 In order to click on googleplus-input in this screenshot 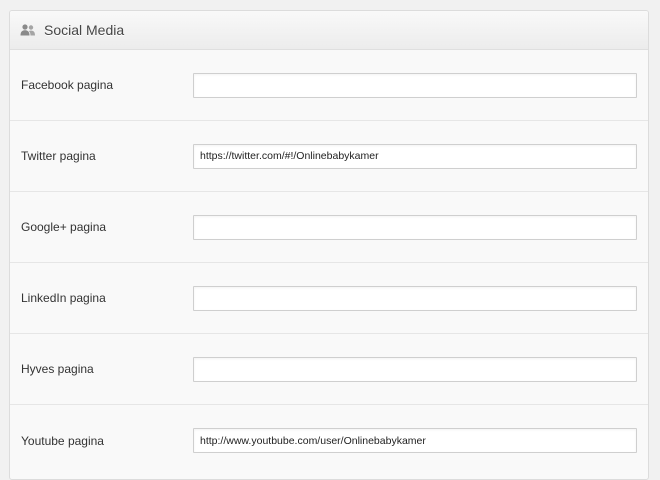, I will do `click(415, 227)`.